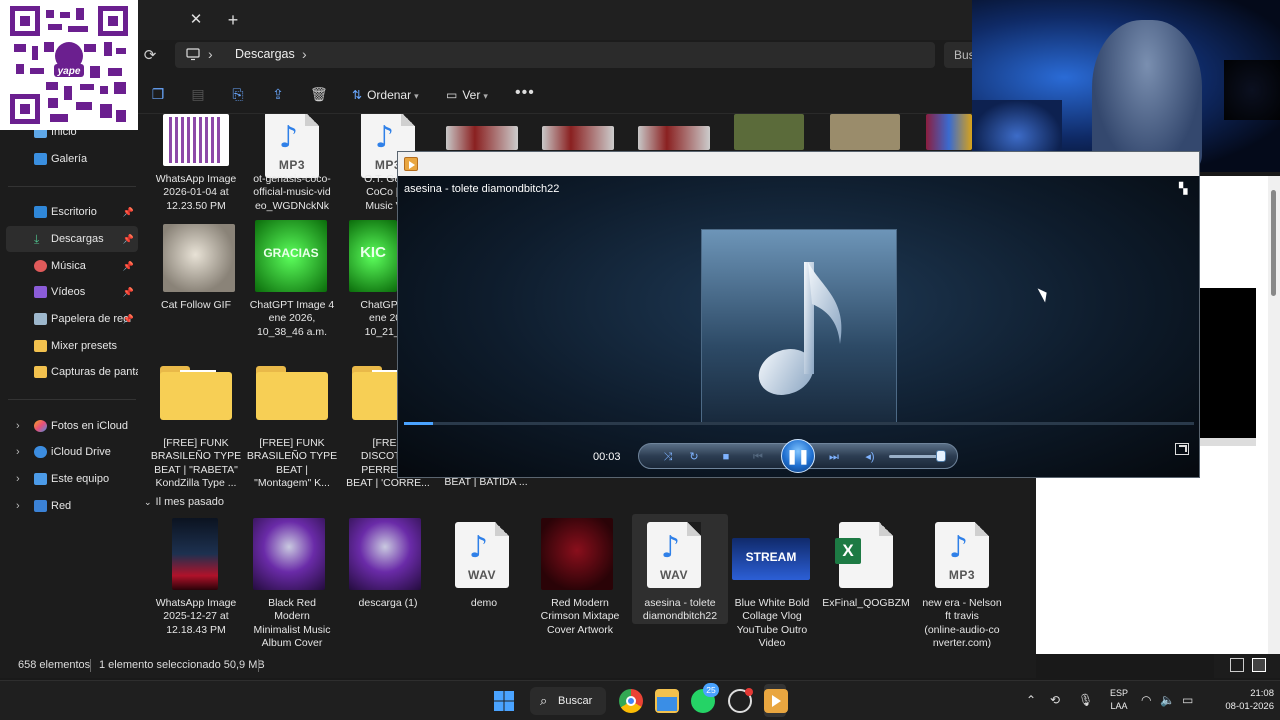 Image resolution: width=1280 pixels, height=720 pixels. What do you see at coordinates (940, 456) in the screenshot?
I see `volume-slider-thumb` at bounding box center [940, 456].